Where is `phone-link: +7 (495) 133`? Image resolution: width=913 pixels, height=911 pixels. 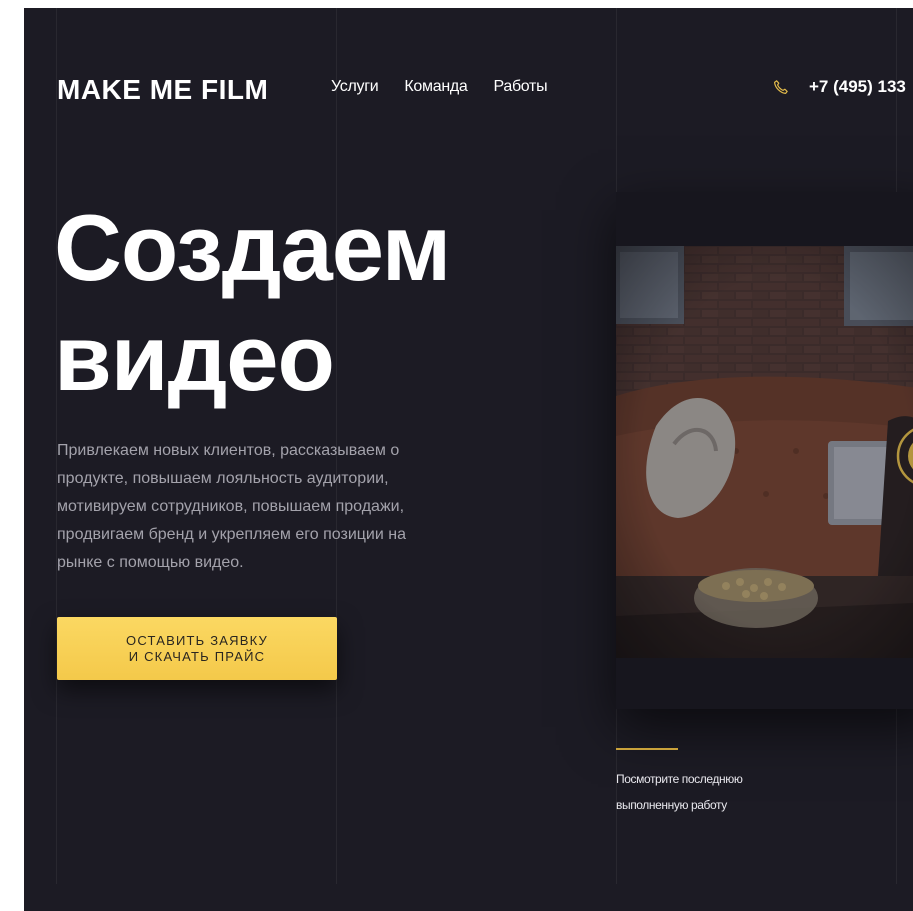
phone-link: +7 (495) 133 is located at coordinates (839, 87).